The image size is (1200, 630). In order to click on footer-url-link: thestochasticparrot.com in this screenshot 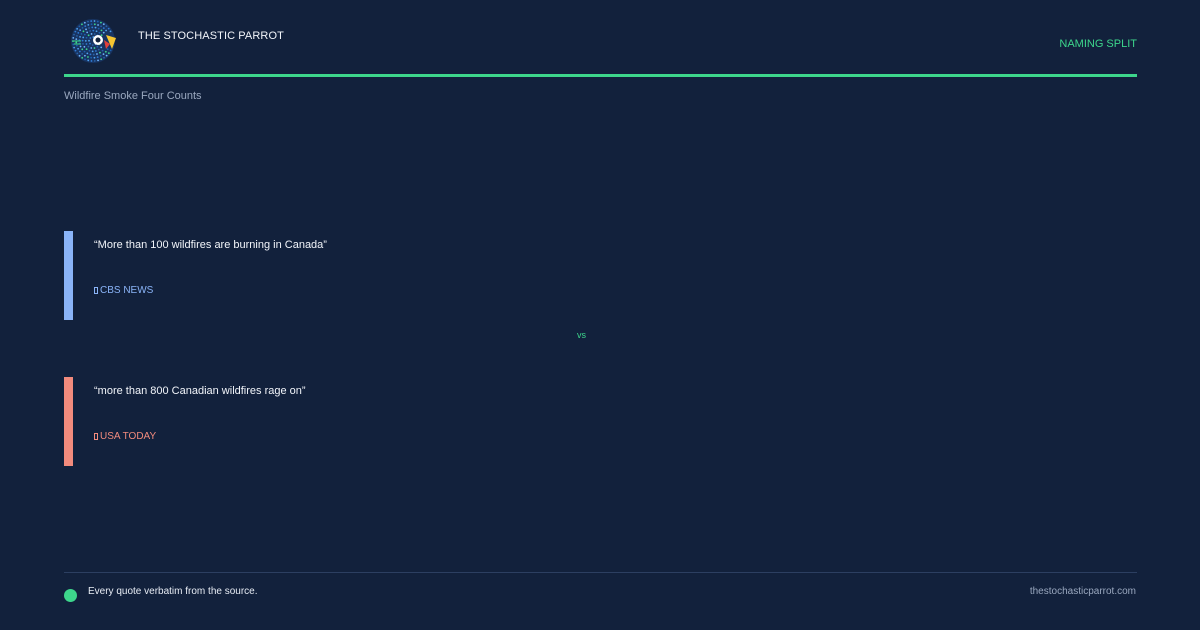, I will do `click(1083, 591)`.